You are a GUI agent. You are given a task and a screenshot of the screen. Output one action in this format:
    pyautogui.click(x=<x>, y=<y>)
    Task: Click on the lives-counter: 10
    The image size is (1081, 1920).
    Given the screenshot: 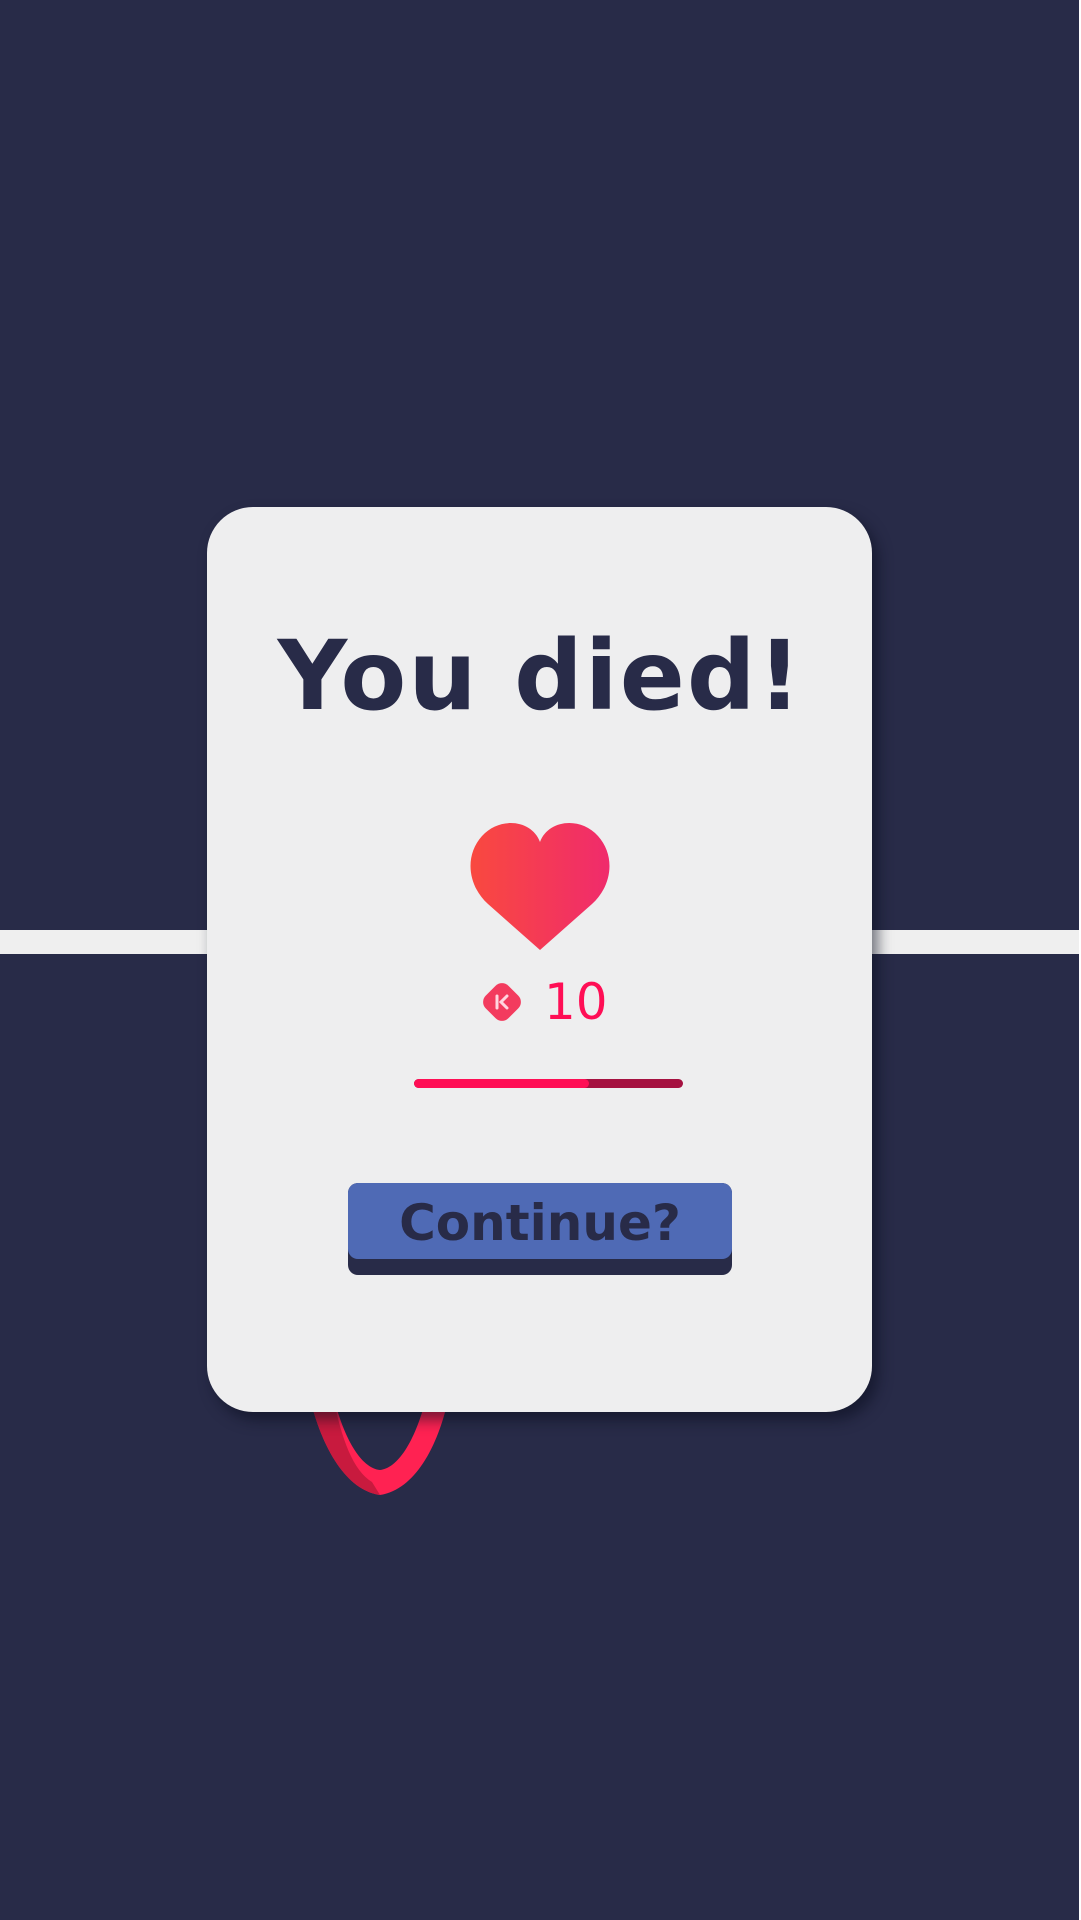 What is the action you would take?
    pyautogui.click(x=543, y=1002)
    